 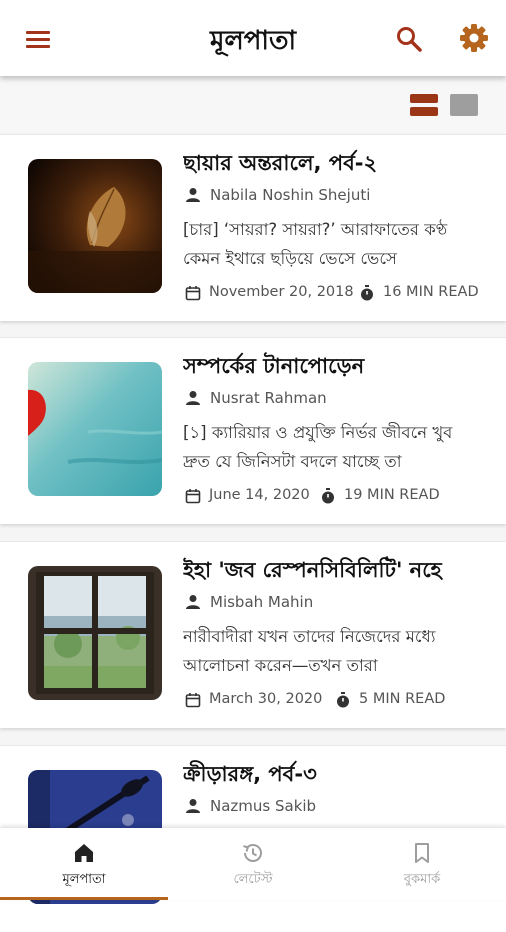 I want to click on nav-label-bookmark: বুকমার্ক, so click(x=422, y=879).